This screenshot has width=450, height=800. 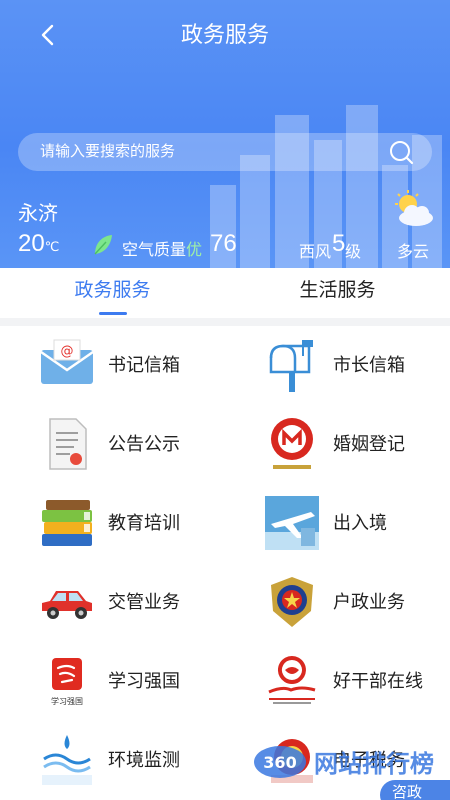 I want to click on email-icon: @, so click(x=67, y=361).